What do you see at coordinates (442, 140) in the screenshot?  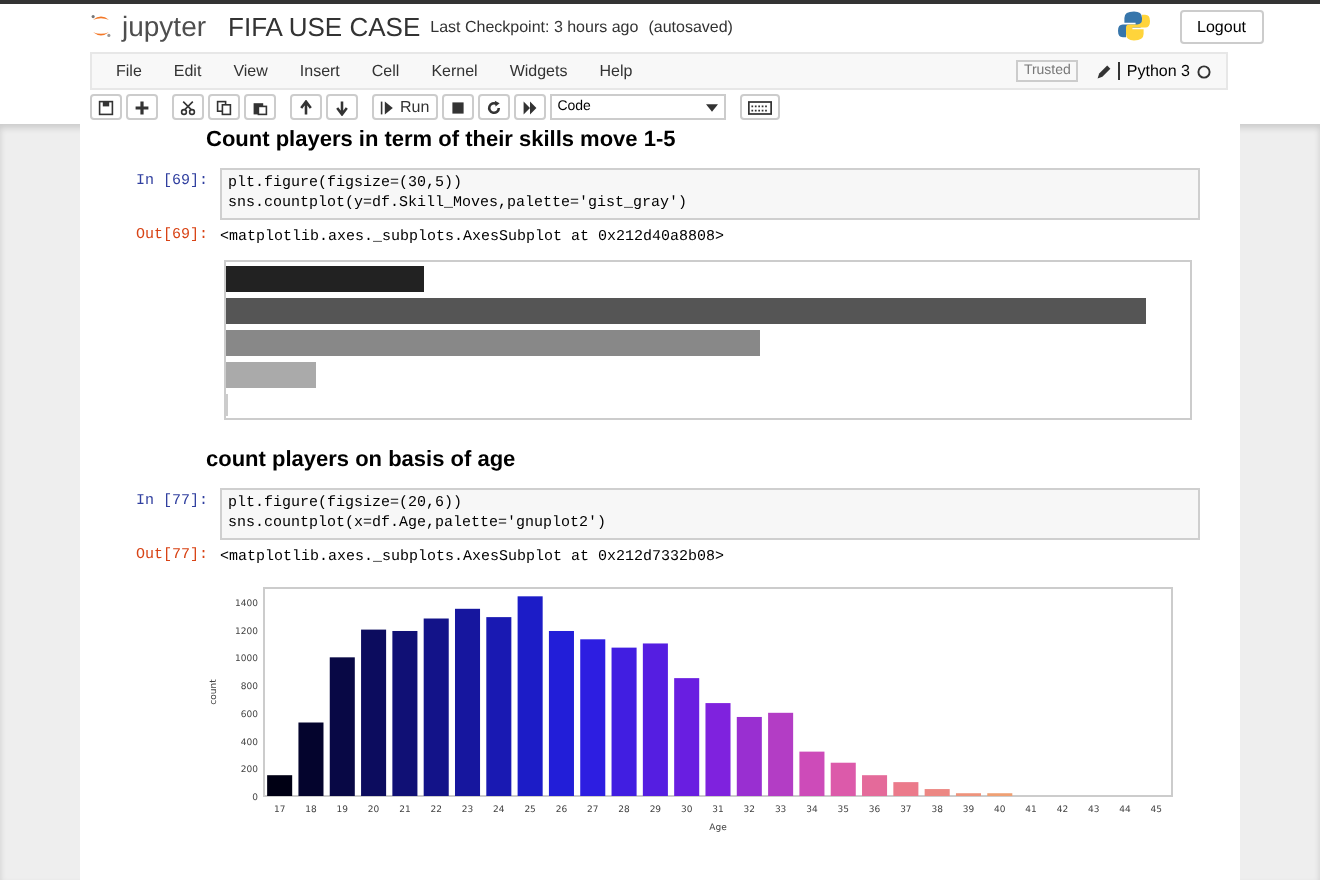 I see `markdown-heading: Count players in term of their skills move 1-5` at bounding box center [442, 140].